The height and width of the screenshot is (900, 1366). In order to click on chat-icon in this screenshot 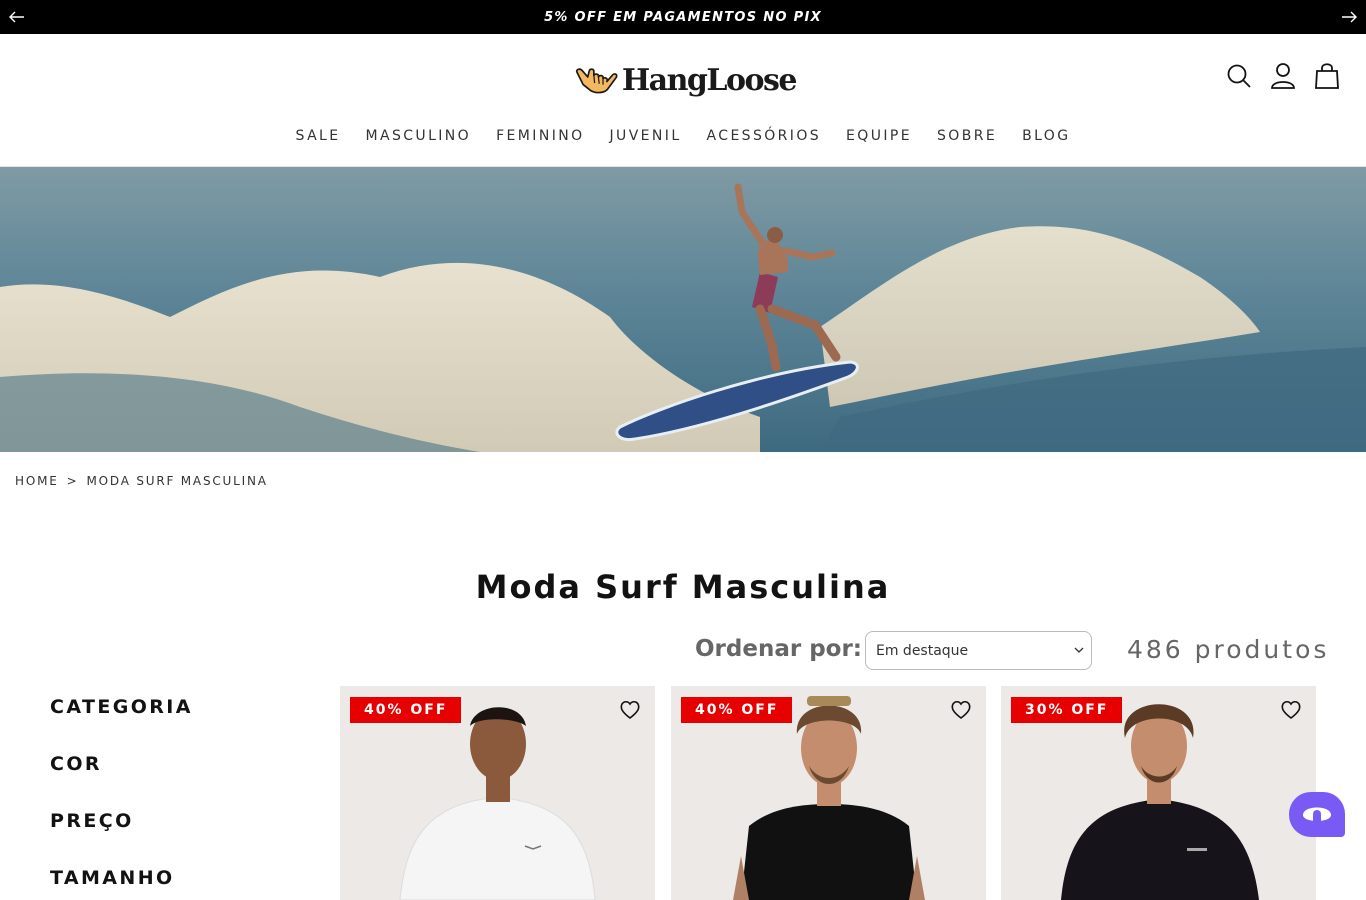, I will do `click(1317, 815)`.